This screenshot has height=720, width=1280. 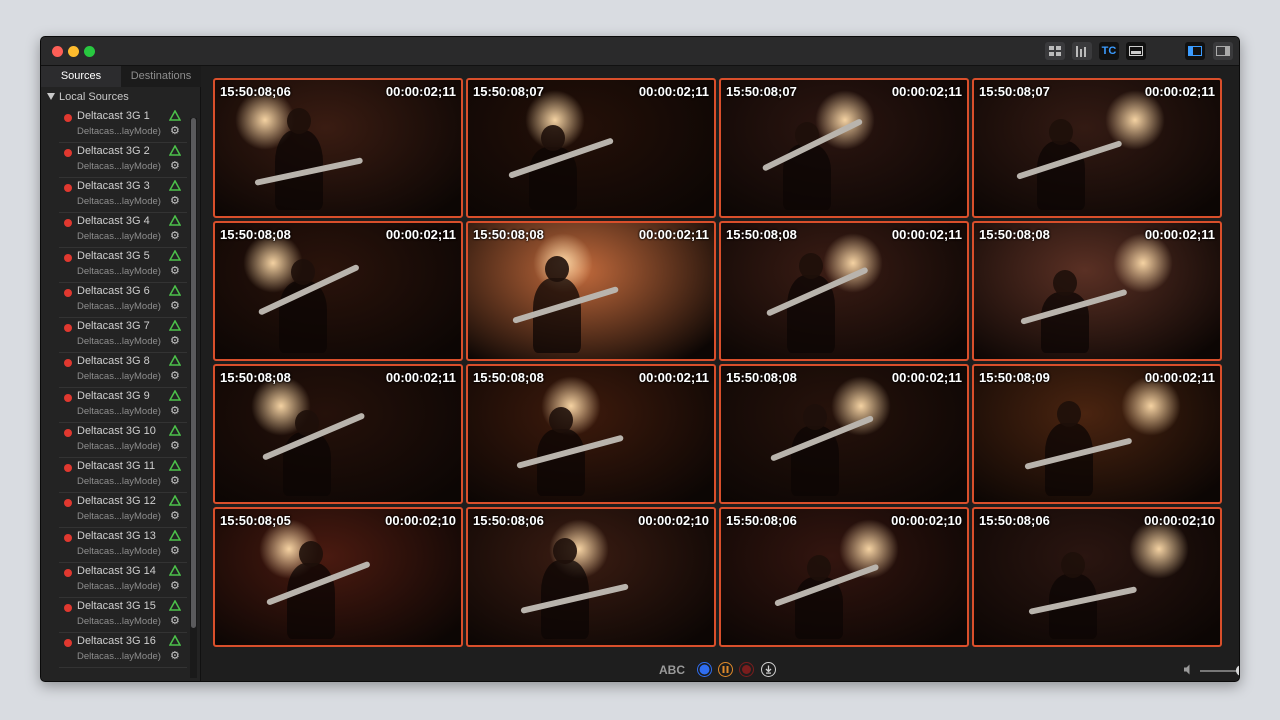 I want to click on source-item: Deltacast 3G 5 Deltacas...layMode) ⚙, so click(x=123, y=265).